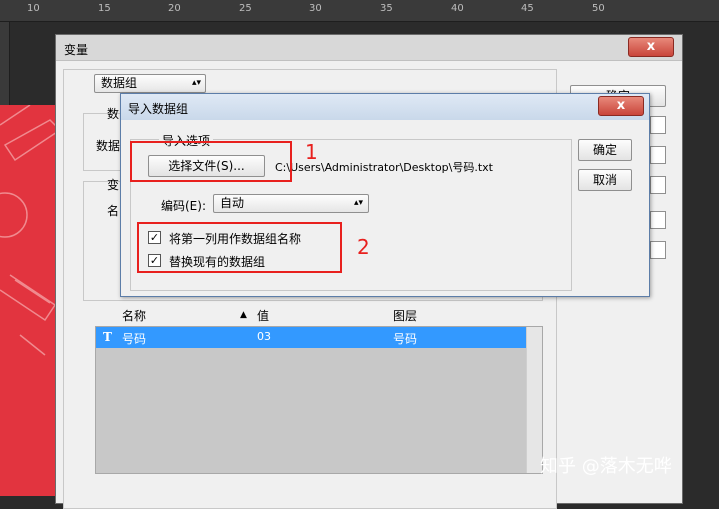 The image size is (719, 509). Describe the element at coordinates (598, 8) in the screenshot. I see `ruler-label: 50` at that location.